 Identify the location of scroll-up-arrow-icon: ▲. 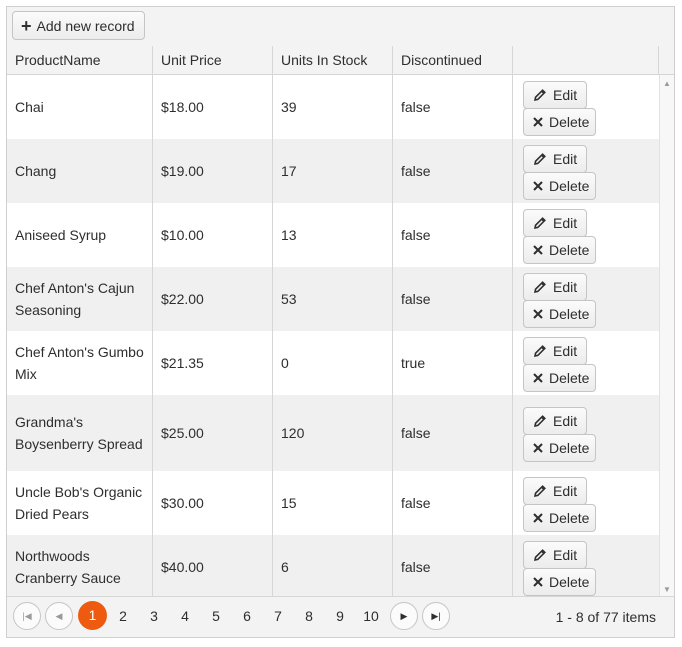
(667, 83).